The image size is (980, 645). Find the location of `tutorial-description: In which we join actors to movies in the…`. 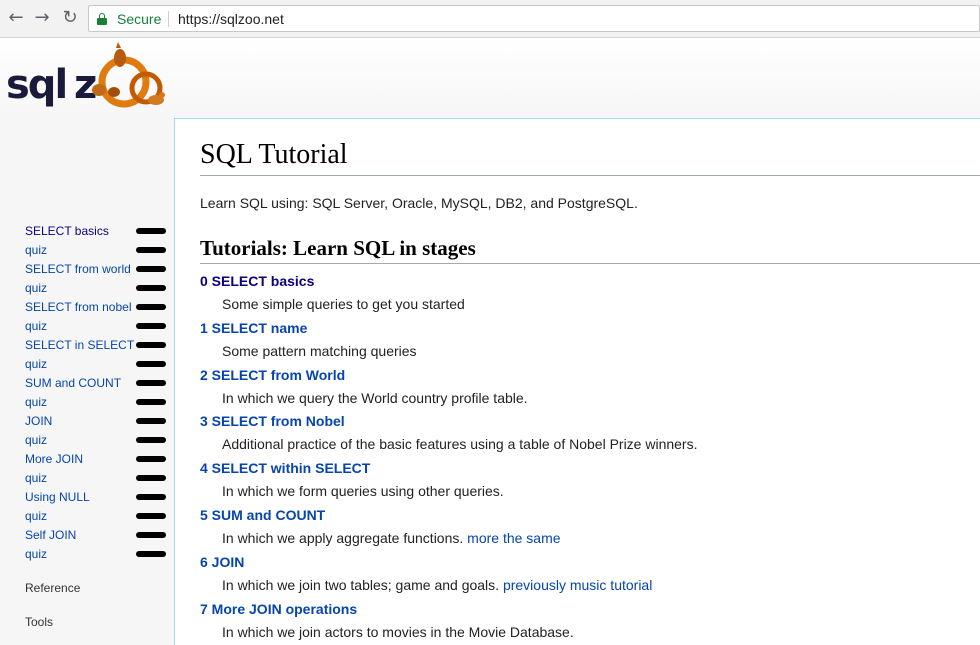

tutorial-description: In which we join actors to movies in the… is located at coordinates (398, 632).